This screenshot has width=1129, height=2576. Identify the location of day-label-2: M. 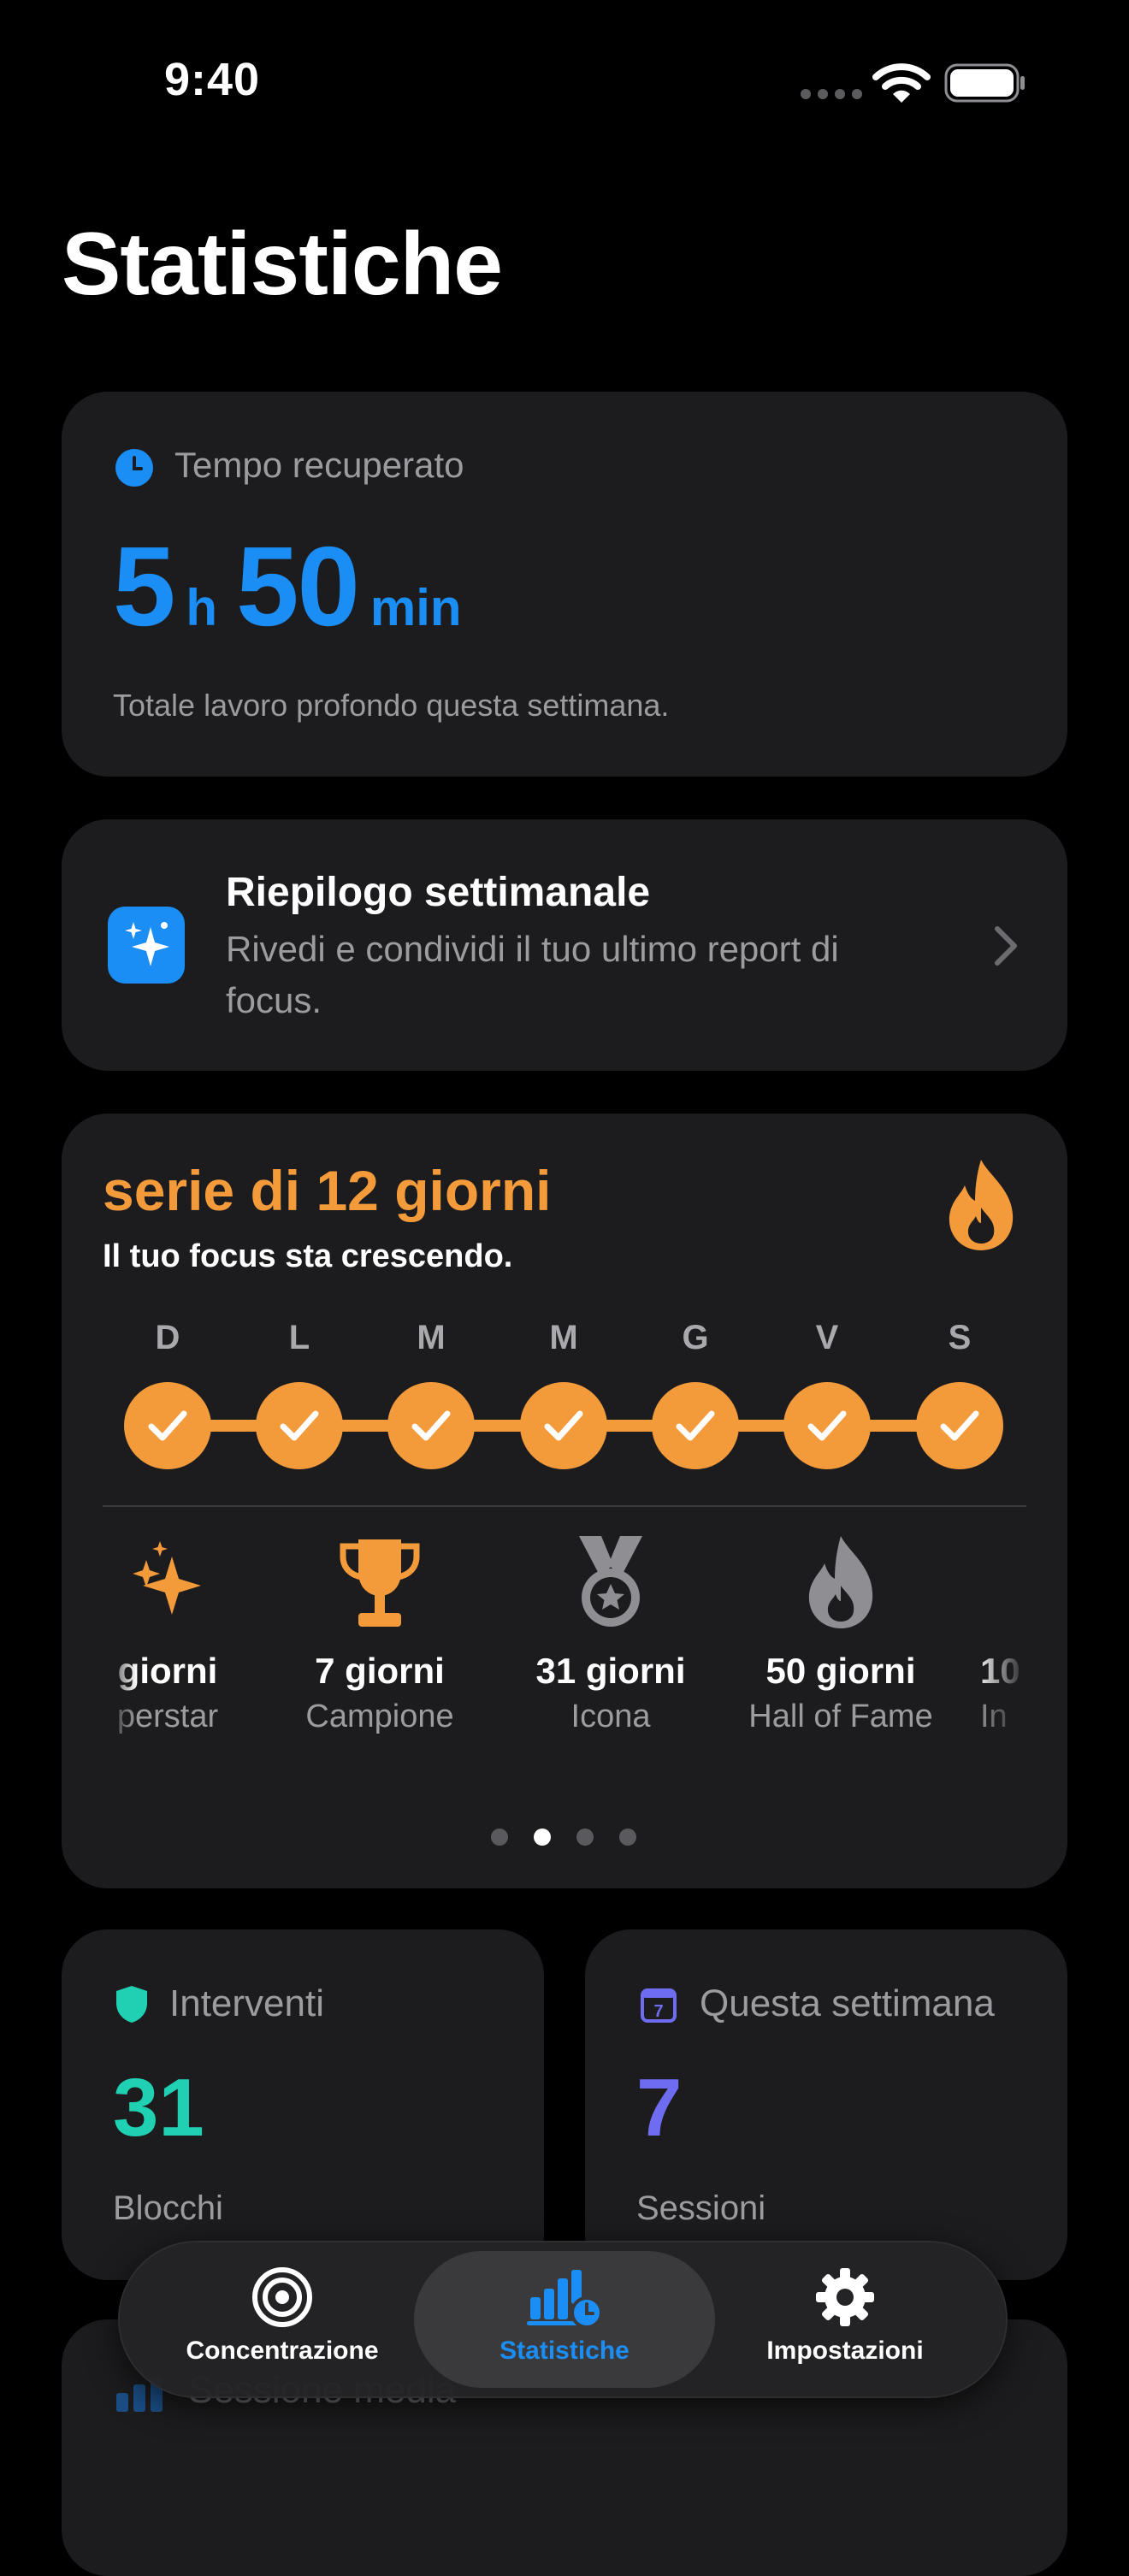
(432, 1337).